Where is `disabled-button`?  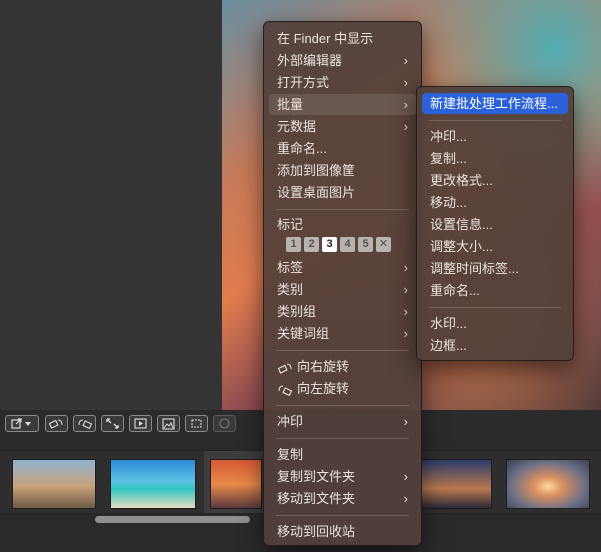
disabled-button is located at coordinates (224, 423).